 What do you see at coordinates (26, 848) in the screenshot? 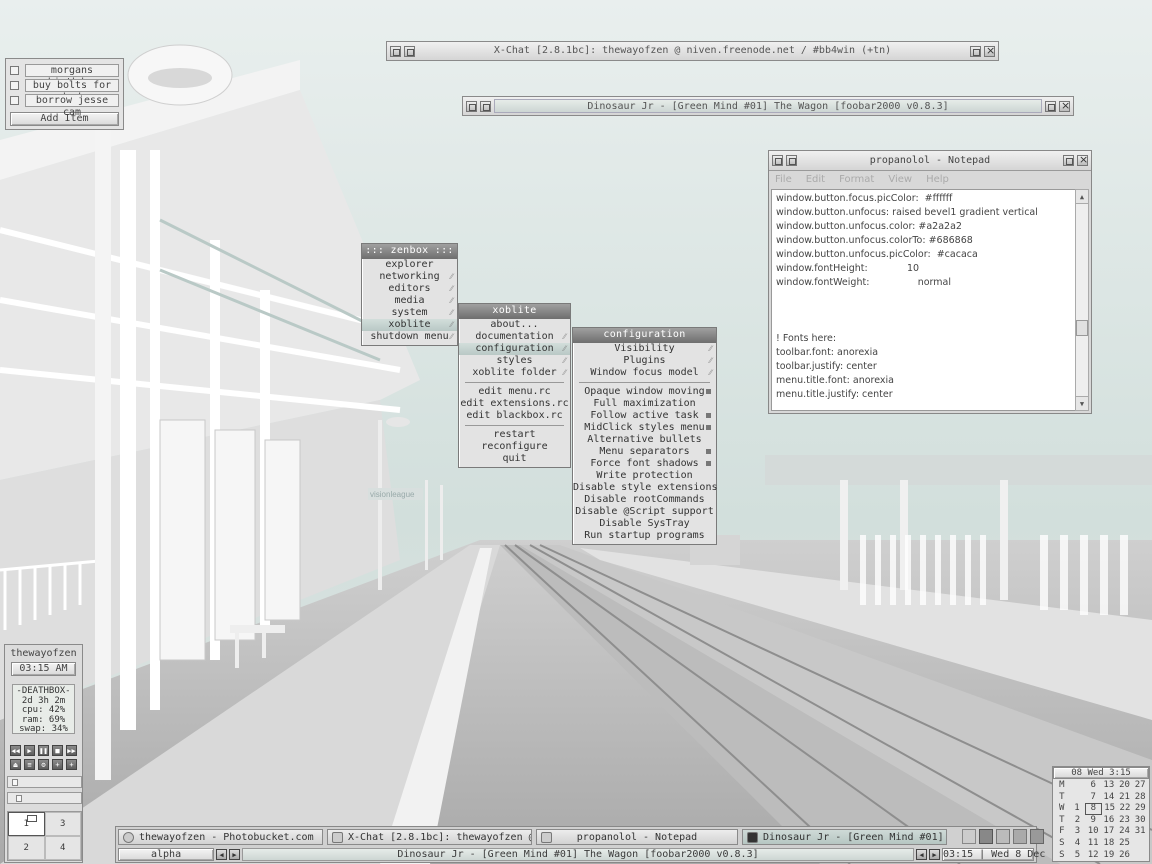
I see `workspace-2: 2` at bounding box center [26, 848].